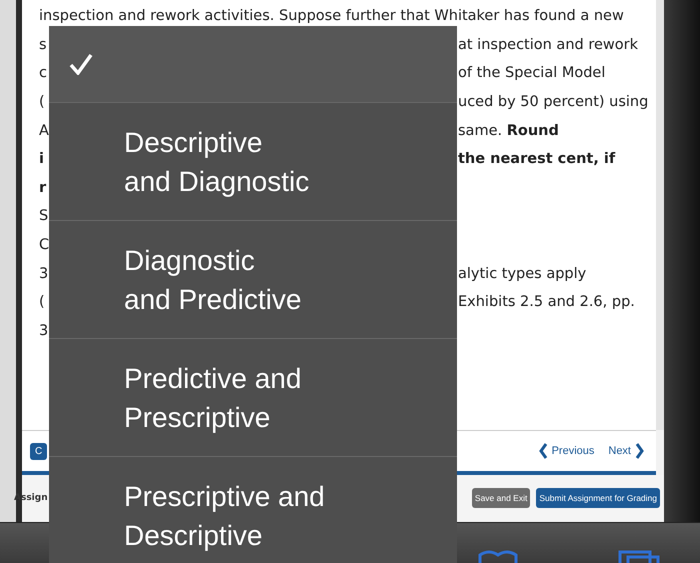  What do you see at coordinates (640, 556) in the screenshot?
I see `tabs-icon` at bounding box center [640, 556].